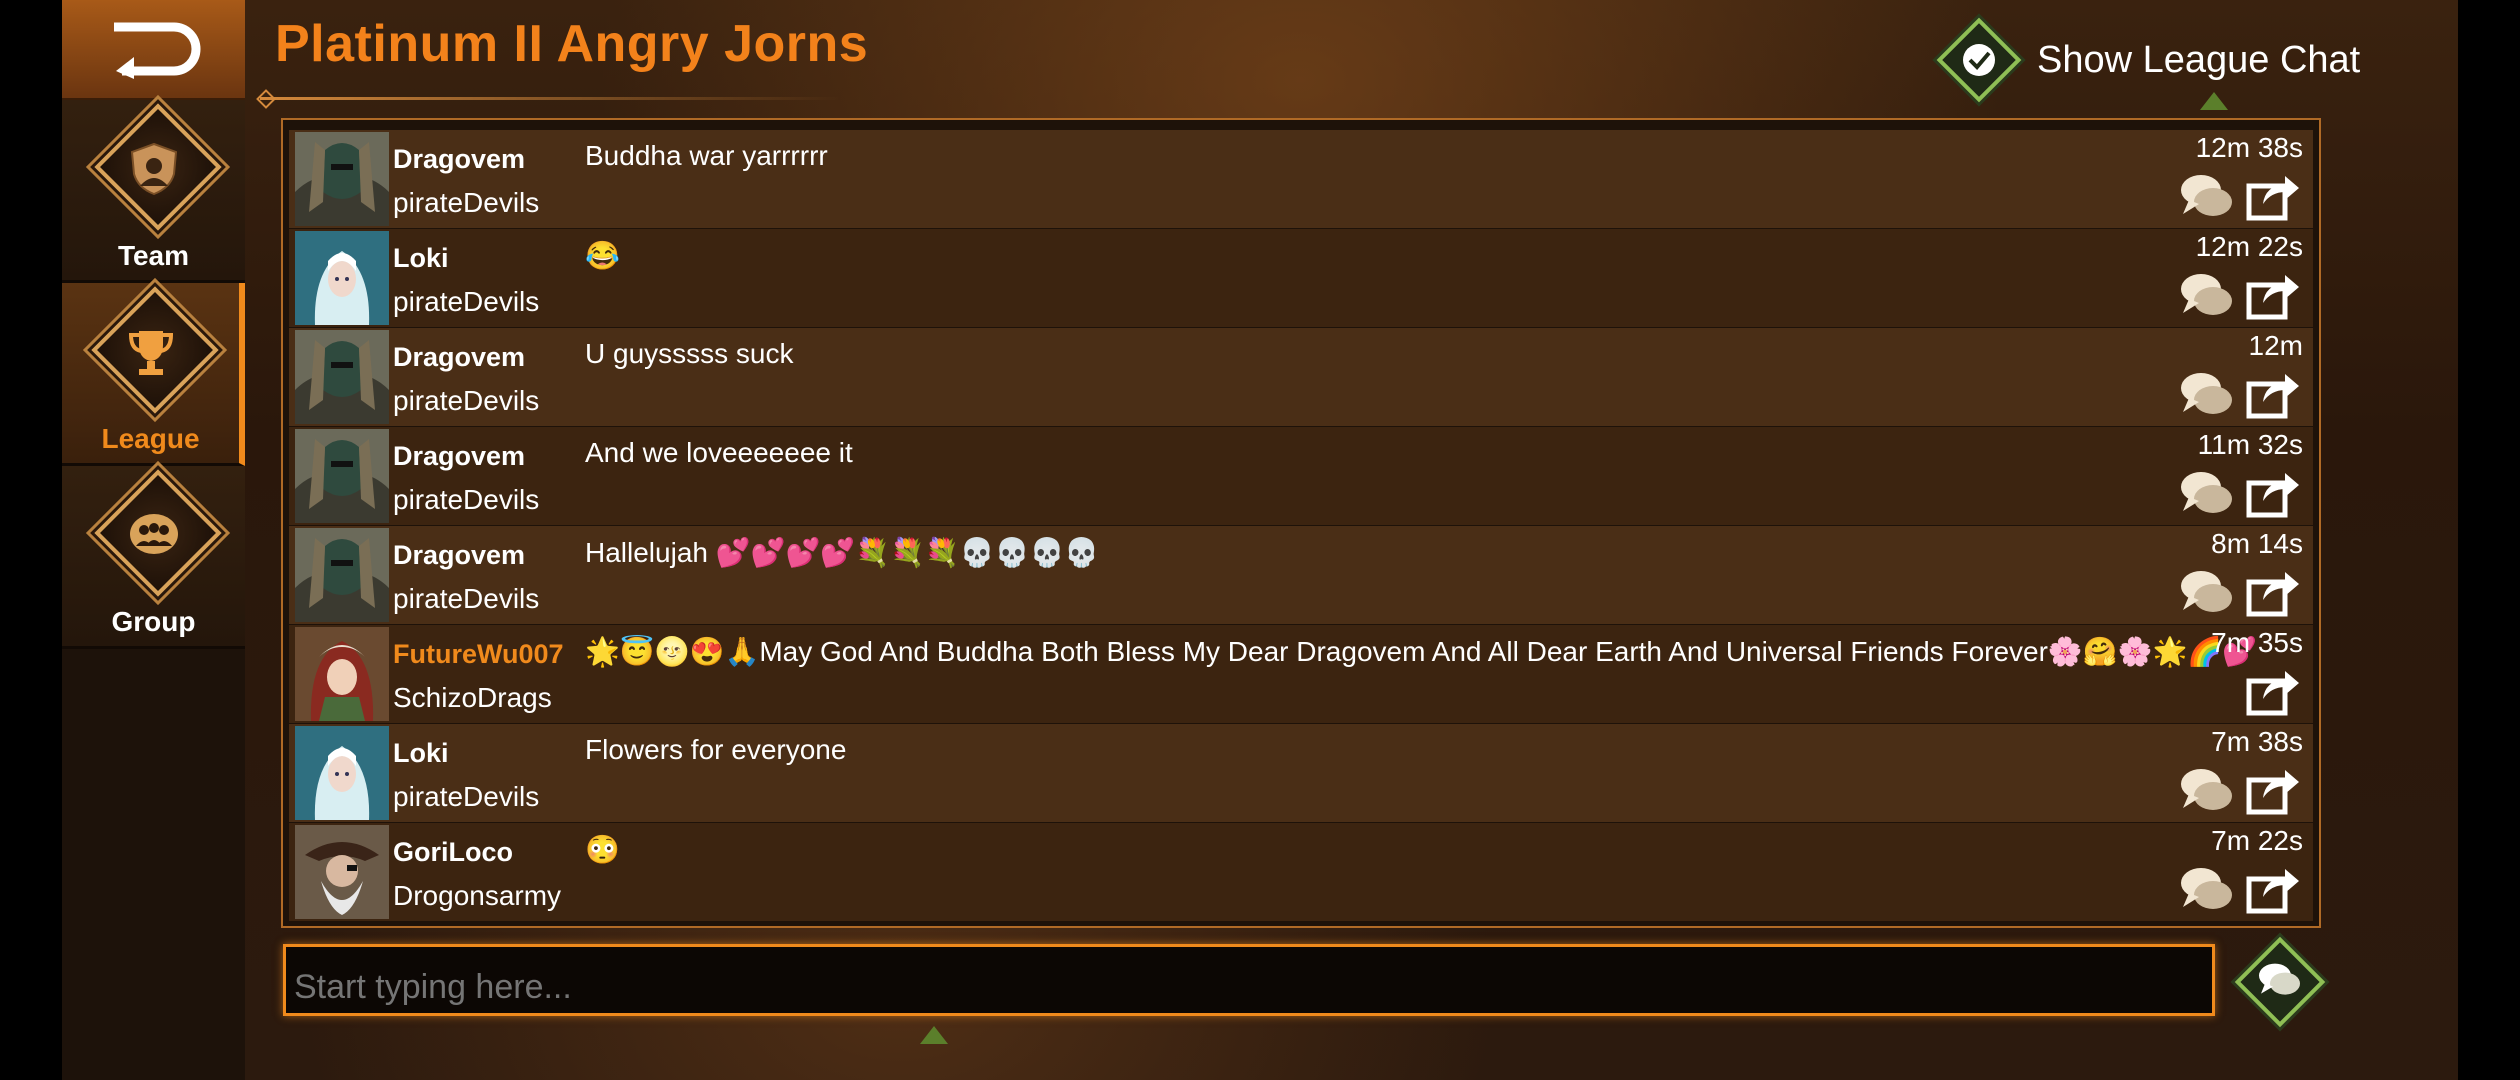  I want to click on show-league-chat-toggle: Show League Chat, so click(2148, 60).